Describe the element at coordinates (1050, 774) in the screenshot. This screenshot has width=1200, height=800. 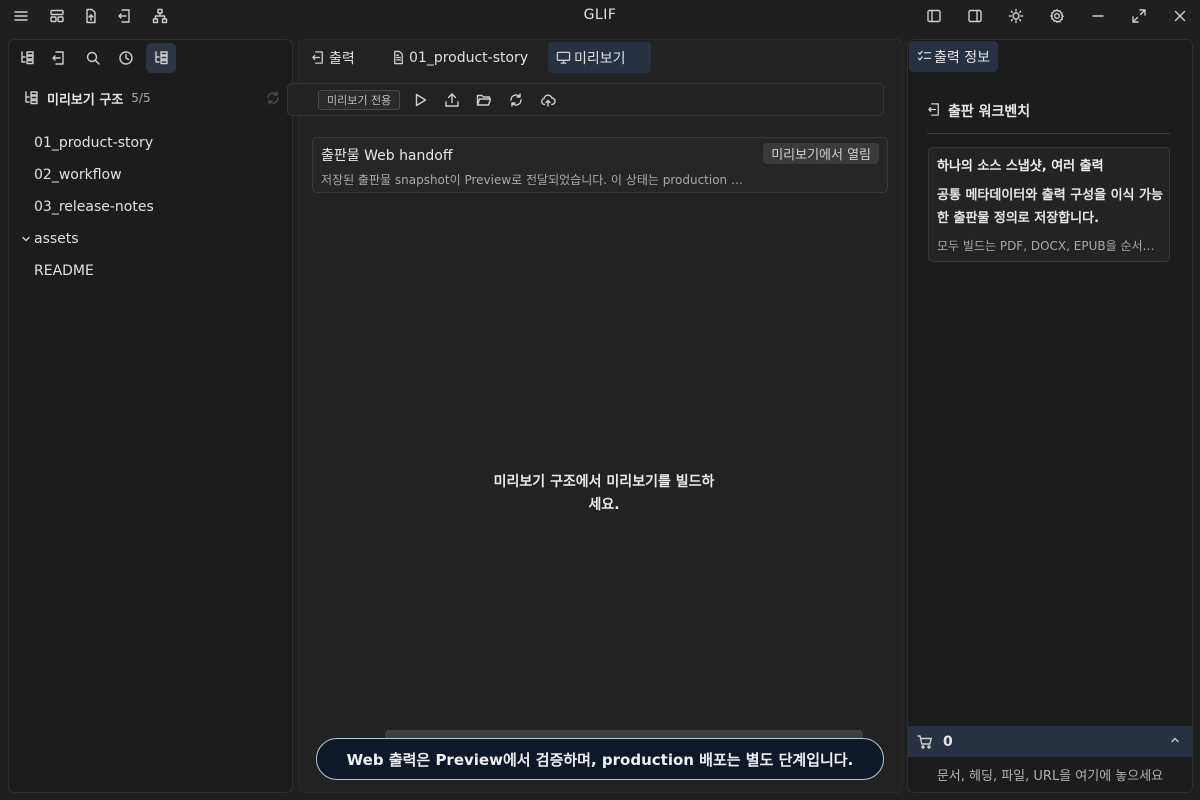
I see `drop-zone-hint: 문서, 헤딩, 파일, URL을 여기에 놓으세요` at that location.